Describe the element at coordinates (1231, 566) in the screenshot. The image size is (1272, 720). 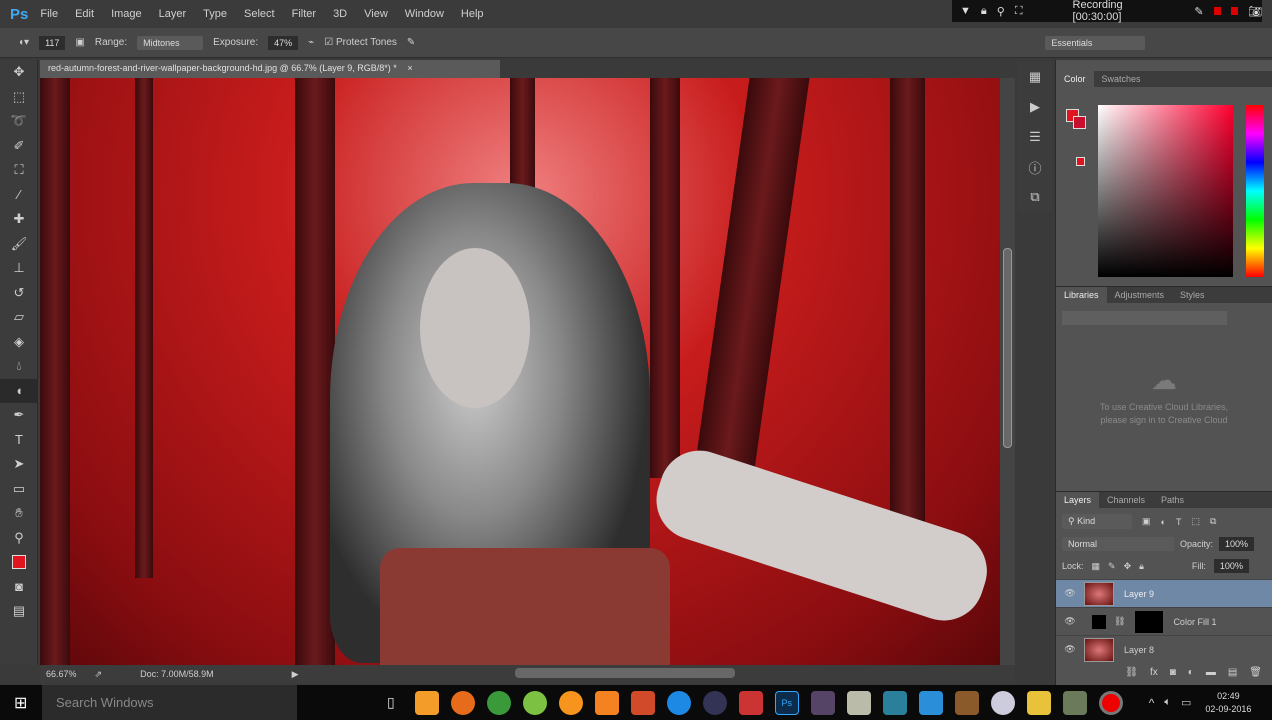
I see `fill-input: 100%` at that location.